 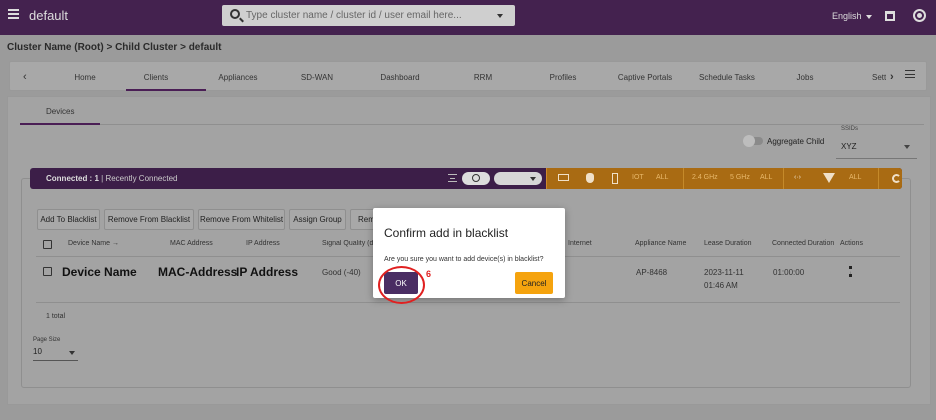 I want to click on tab-devices: Devices, so click(x=60, y=111).